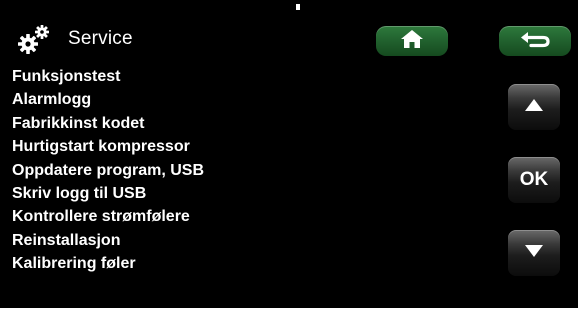 The width and height of the screenshot is (588, 316). I want to click on scroll-down-button, so click(534, 253).